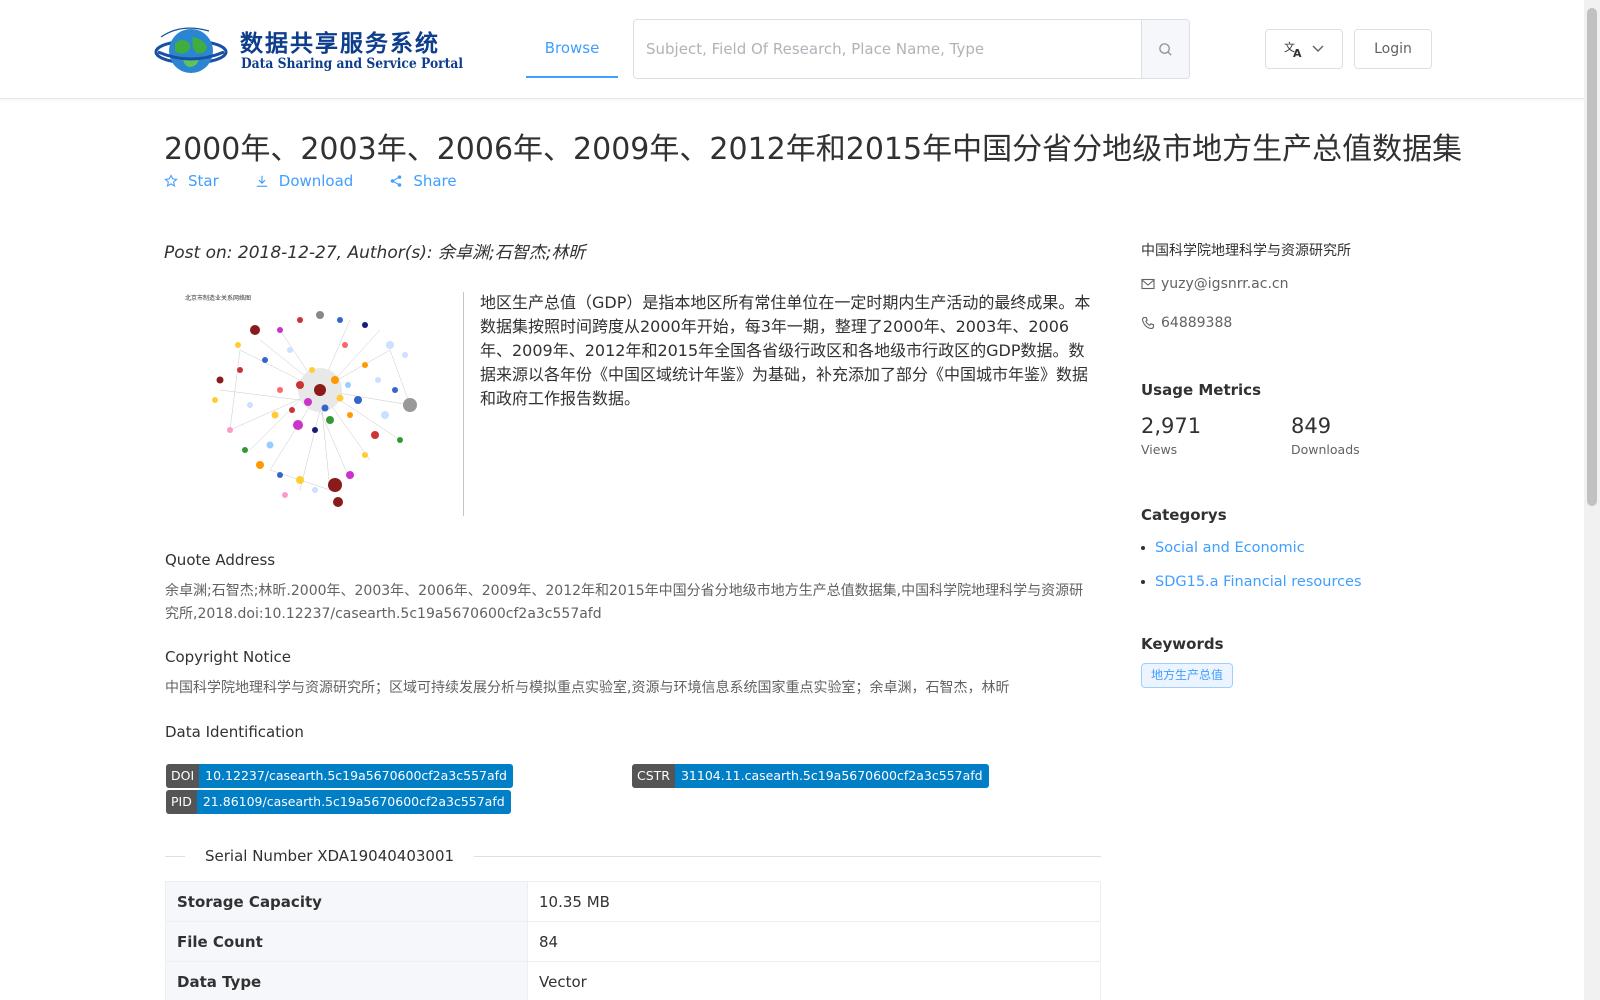  Describe the element at coordinates (1201, 390) in the screenshot. I see `usage-metrics-heading: Usage Metrics` at that location.